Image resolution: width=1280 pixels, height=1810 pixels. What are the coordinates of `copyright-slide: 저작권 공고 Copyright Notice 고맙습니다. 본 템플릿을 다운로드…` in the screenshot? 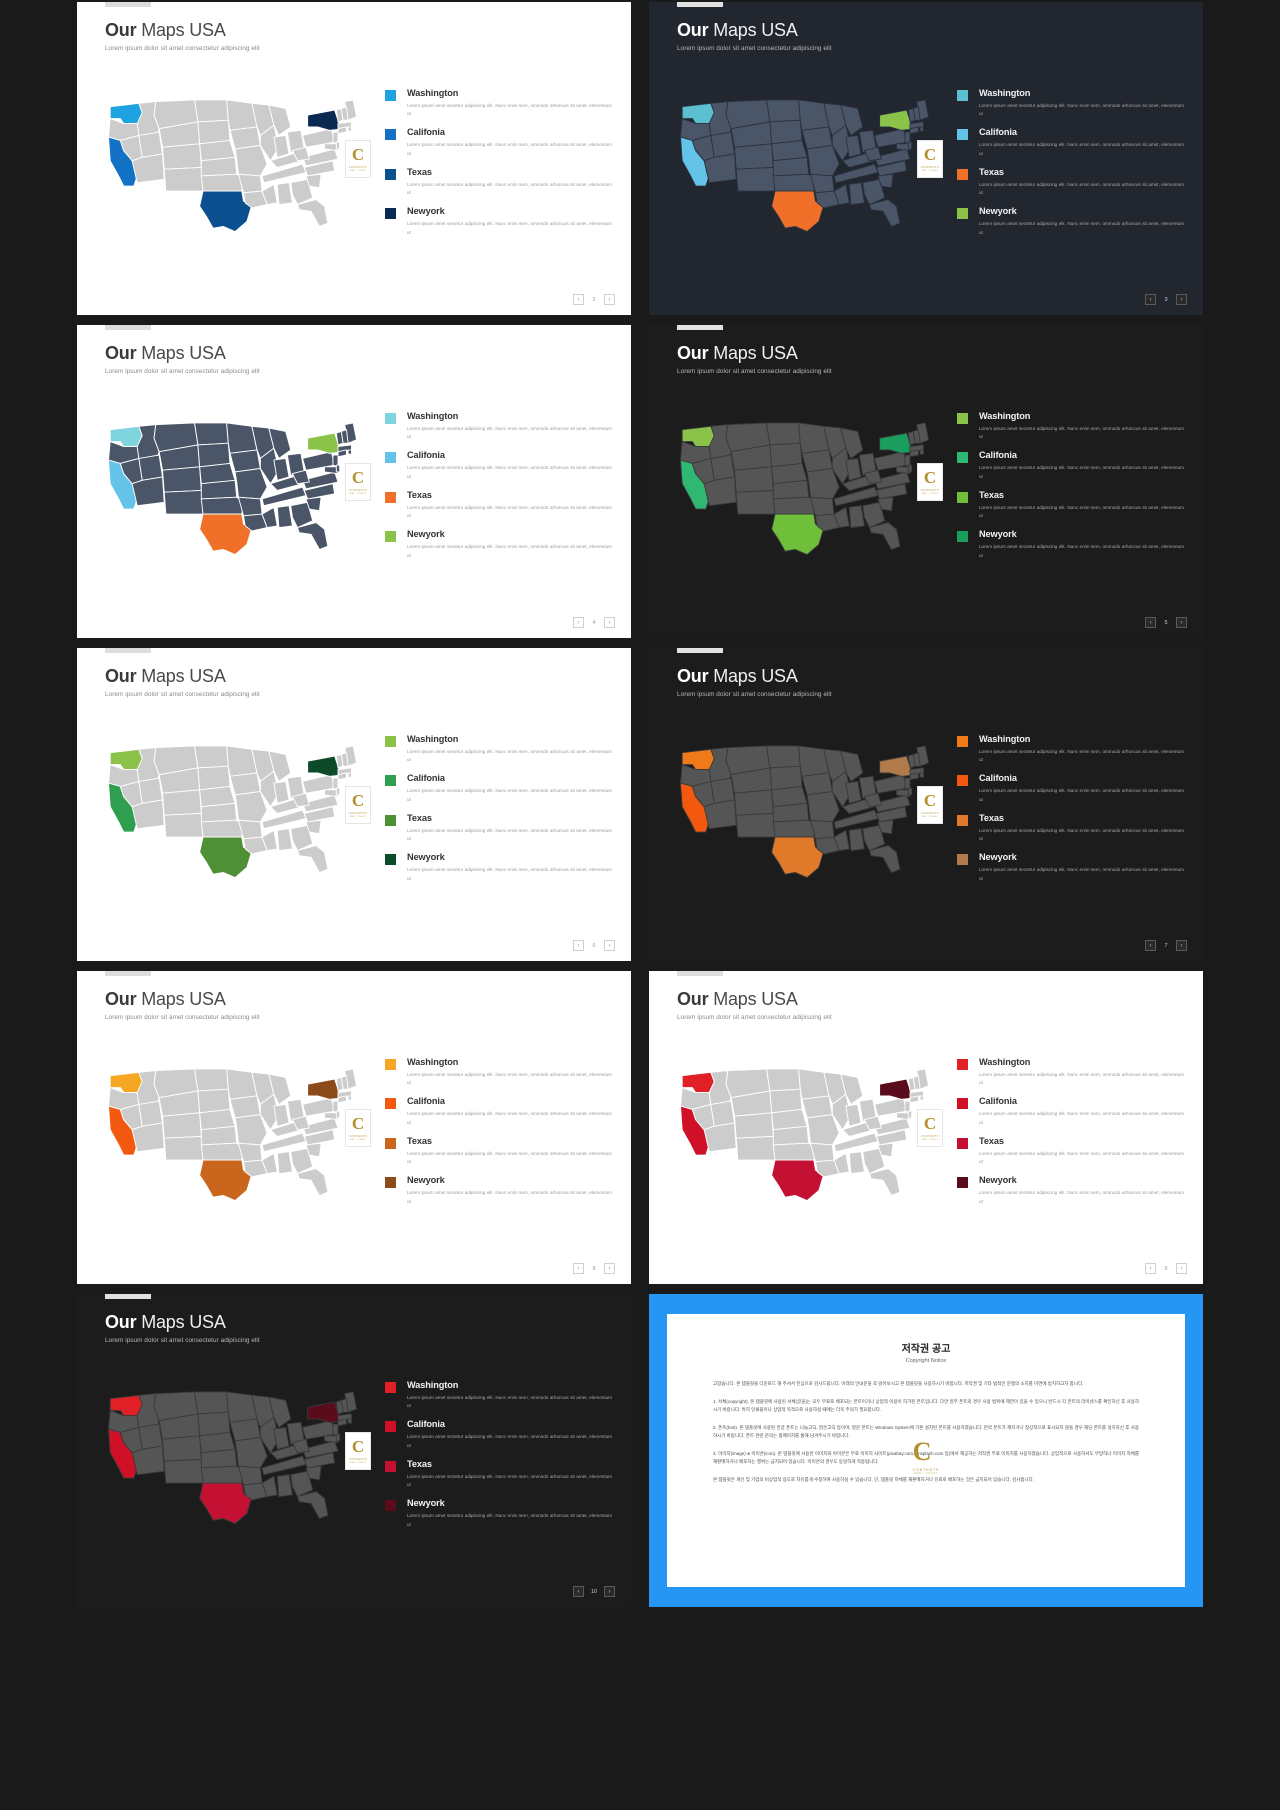 It's located at (926, 1450).